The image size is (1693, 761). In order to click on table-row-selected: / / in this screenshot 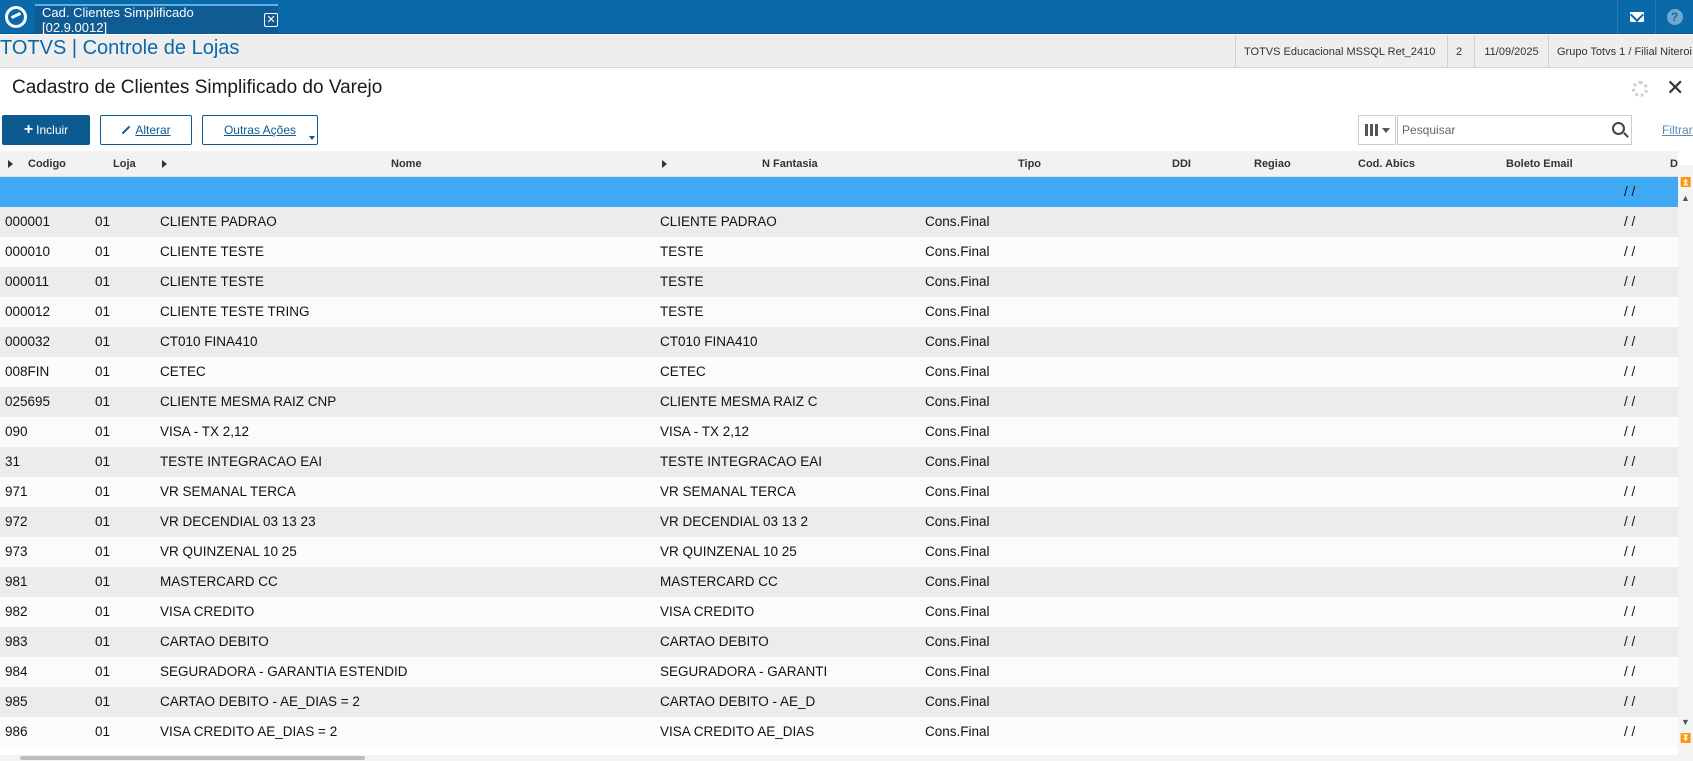, I will do `click(839, 192)`.